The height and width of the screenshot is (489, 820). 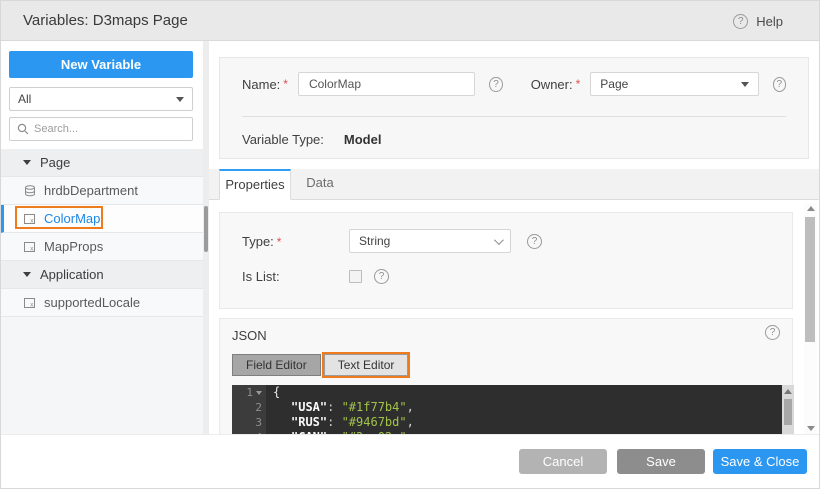 What do you see at coordinates (563, 461) in the screenshot?
I see `cancel-button: Cancel` at bounding box center [563, 461].